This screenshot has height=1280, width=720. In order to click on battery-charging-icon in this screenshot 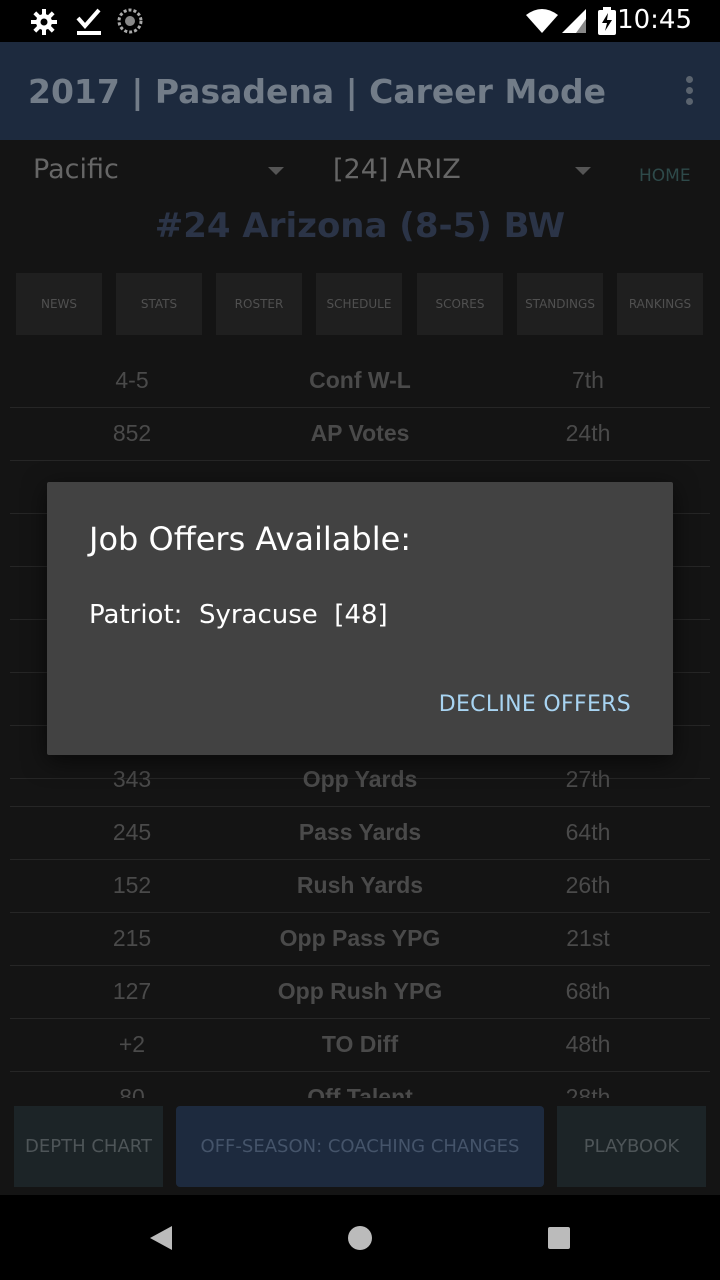, I will do `click(607, 23)`.